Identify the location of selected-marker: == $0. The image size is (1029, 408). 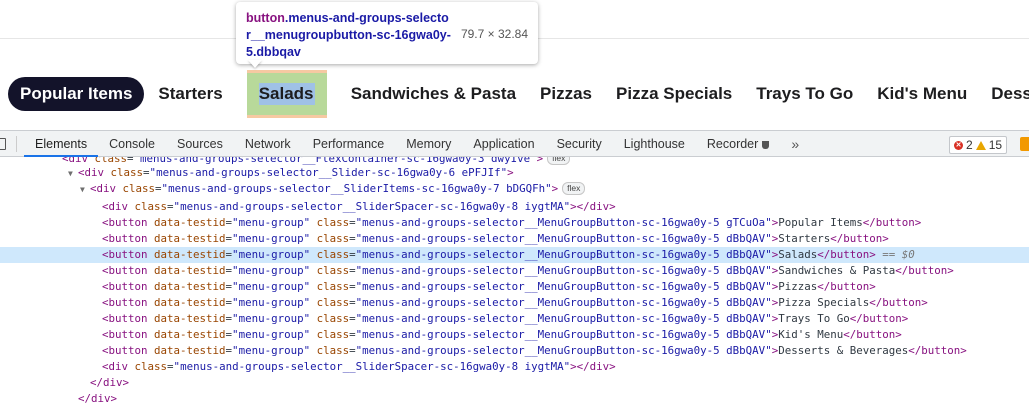
(898, 254).